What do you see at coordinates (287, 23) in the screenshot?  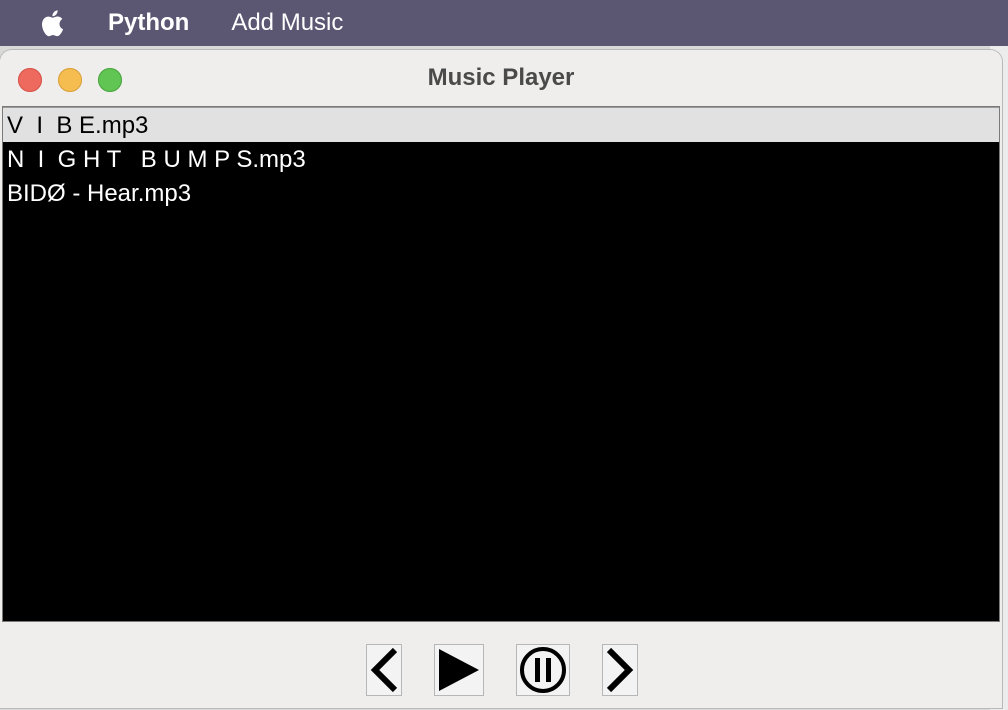 I see `menu-item-add-music: Add Music` at bounding box center [287, 23].